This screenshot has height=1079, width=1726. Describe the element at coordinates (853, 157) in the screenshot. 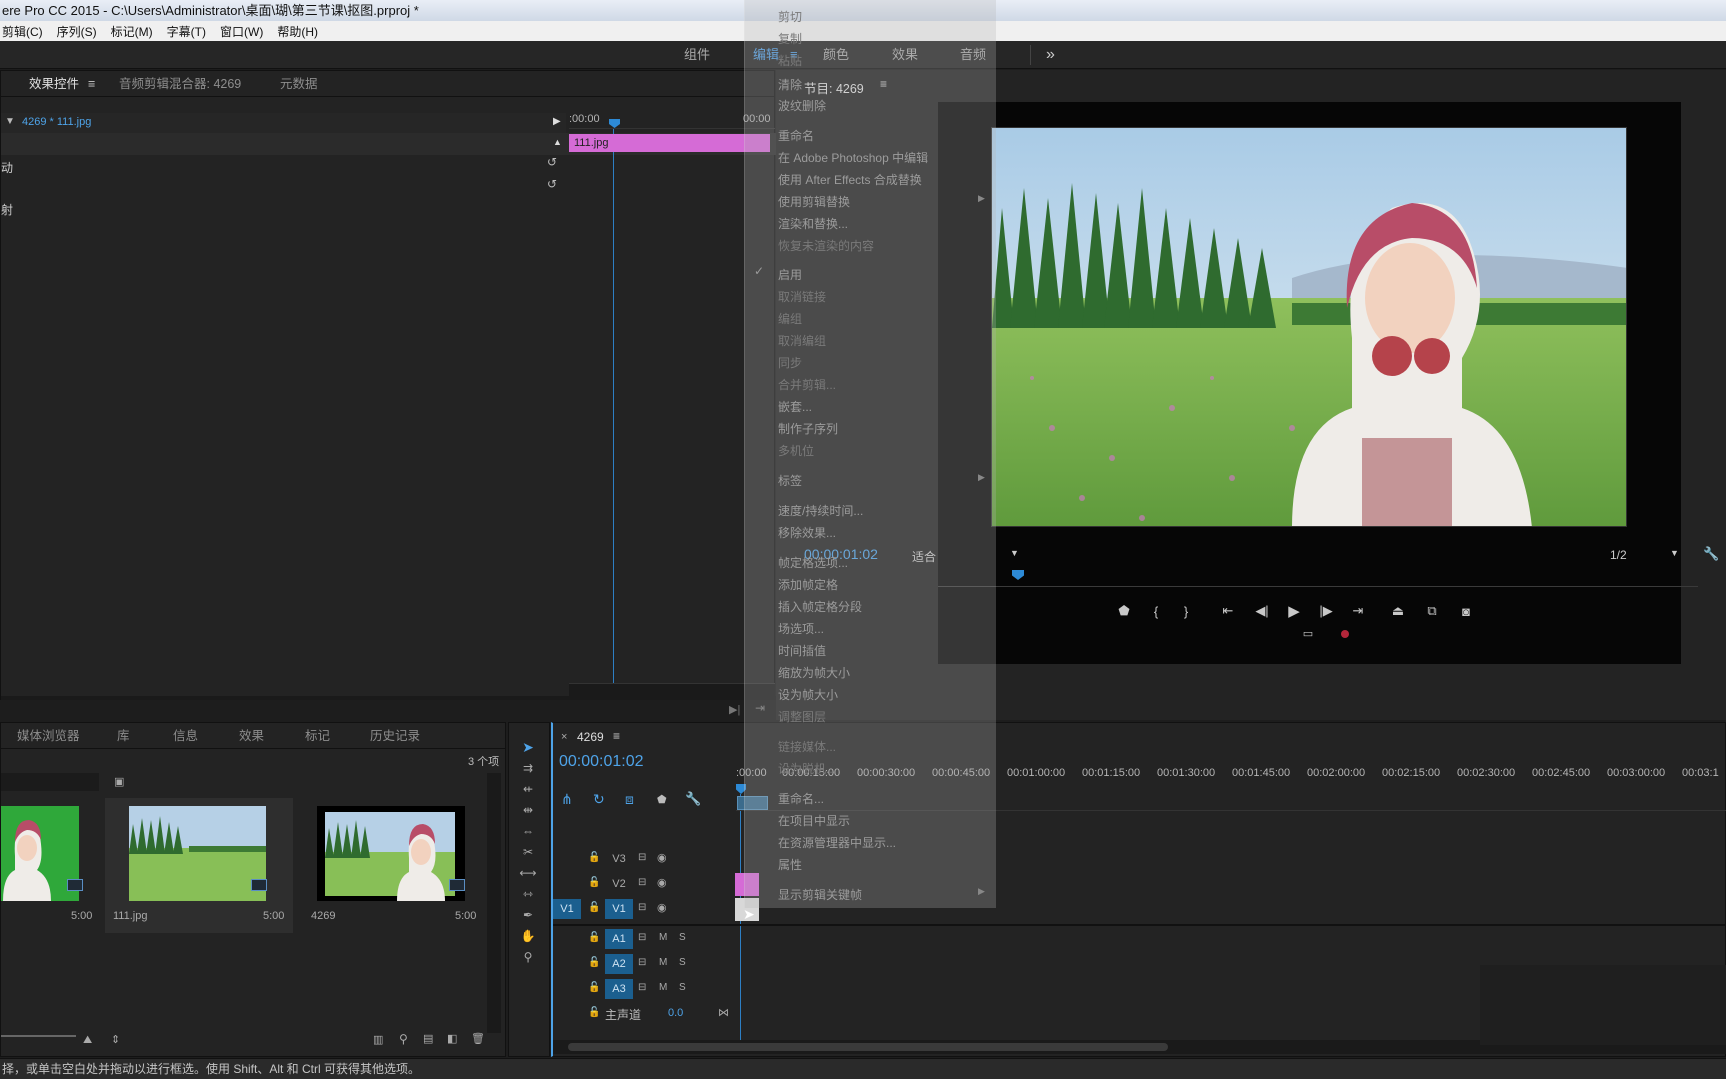

I see `menu-item-edit-in-photoshop: 在 Adobe Photoshop 中编辑` at that location.